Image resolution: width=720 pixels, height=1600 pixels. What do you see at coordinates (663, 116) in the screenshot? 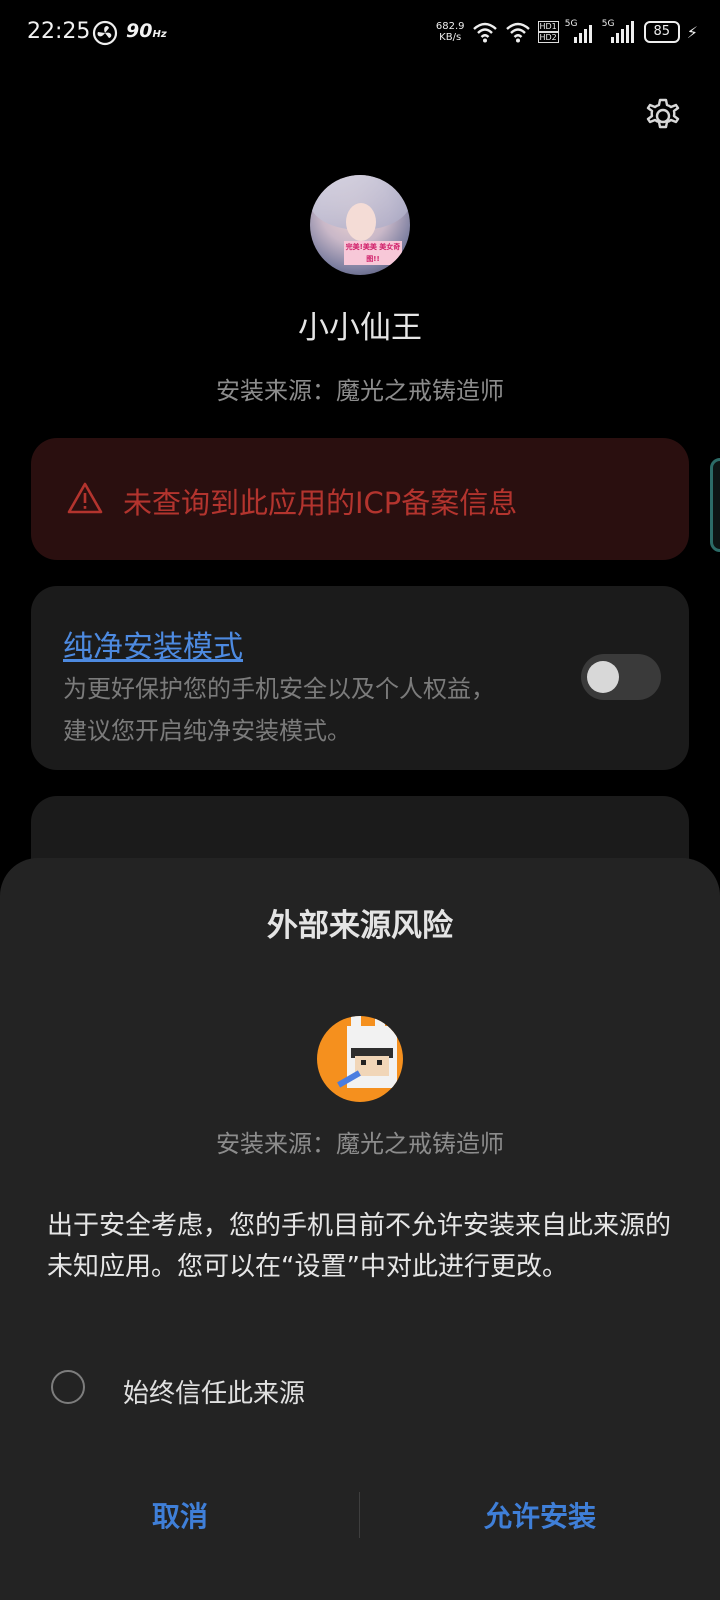
I see `gear-icon` at bounding box center [663, 116].